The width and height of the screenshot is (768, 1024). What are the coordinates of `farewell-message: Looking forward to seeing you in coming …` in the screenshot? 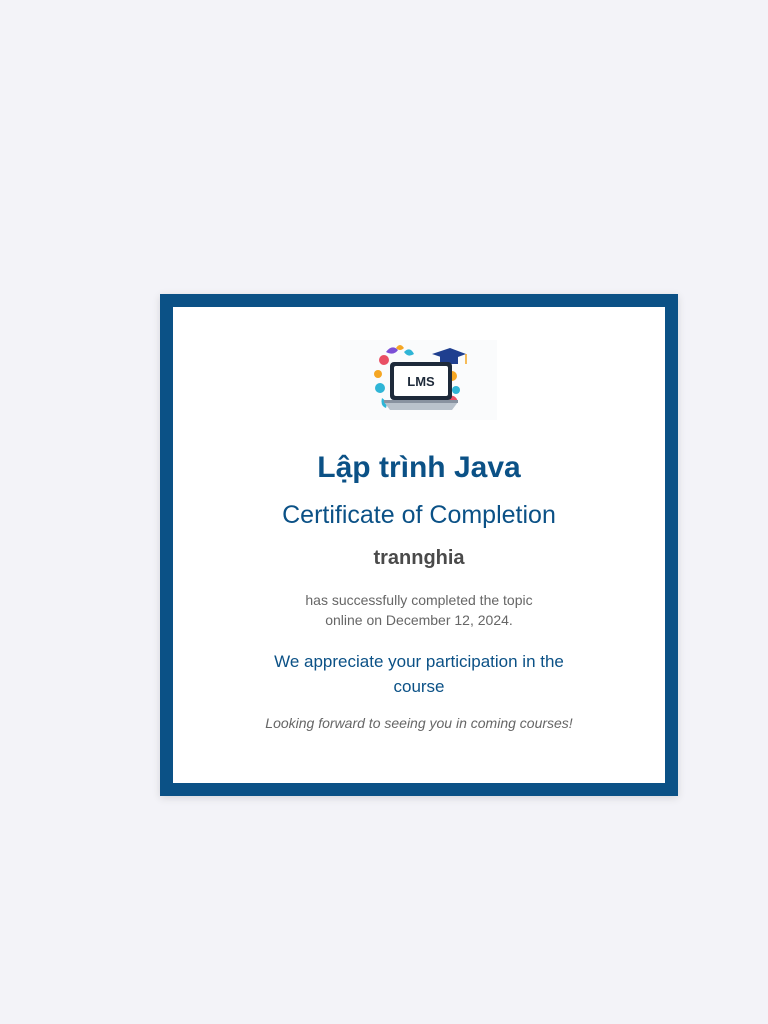 It's located at (419, 723).